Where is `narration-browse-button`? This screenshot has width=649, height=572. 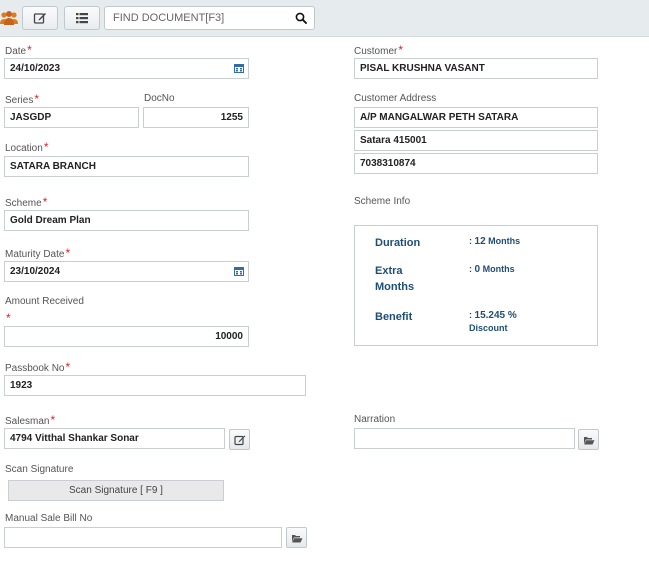
narration-browse-button is located at coordinates (588, 439).